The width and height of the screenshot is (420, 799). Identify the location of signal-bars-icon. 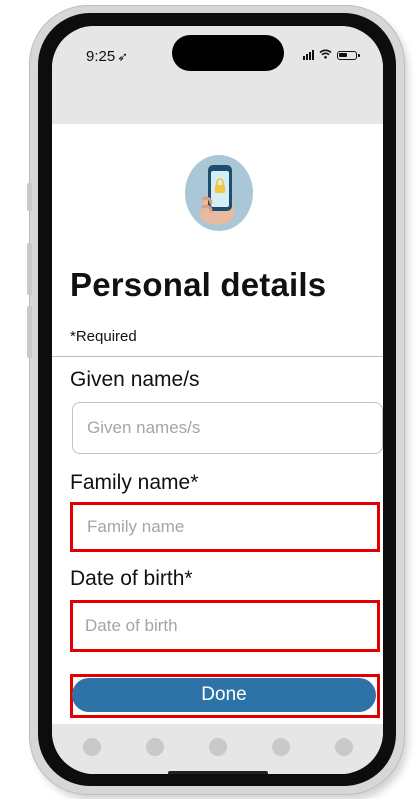
(308, 55).